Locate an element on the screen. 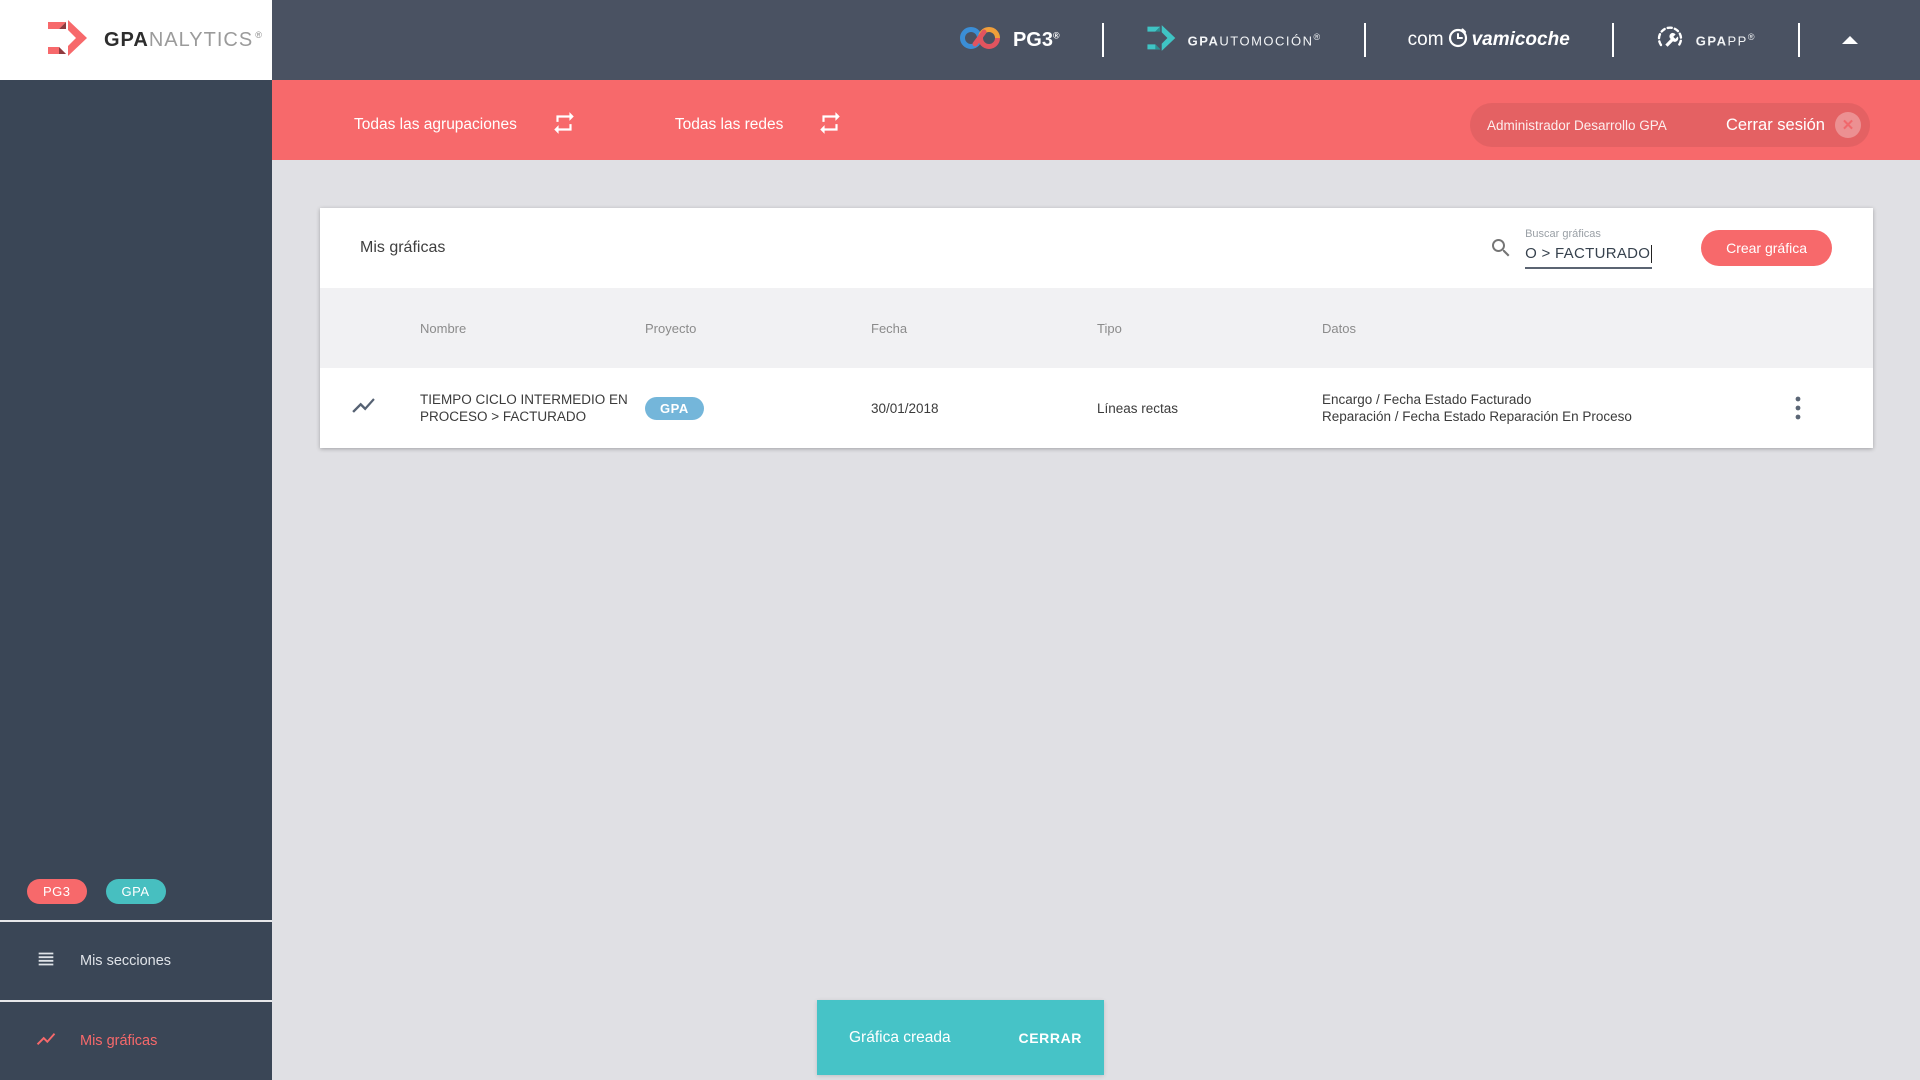 The width and height of the screenshot is (1920, 1080). groupings-filter: Todas las agrupaciones is located at coordinates (465, 120).